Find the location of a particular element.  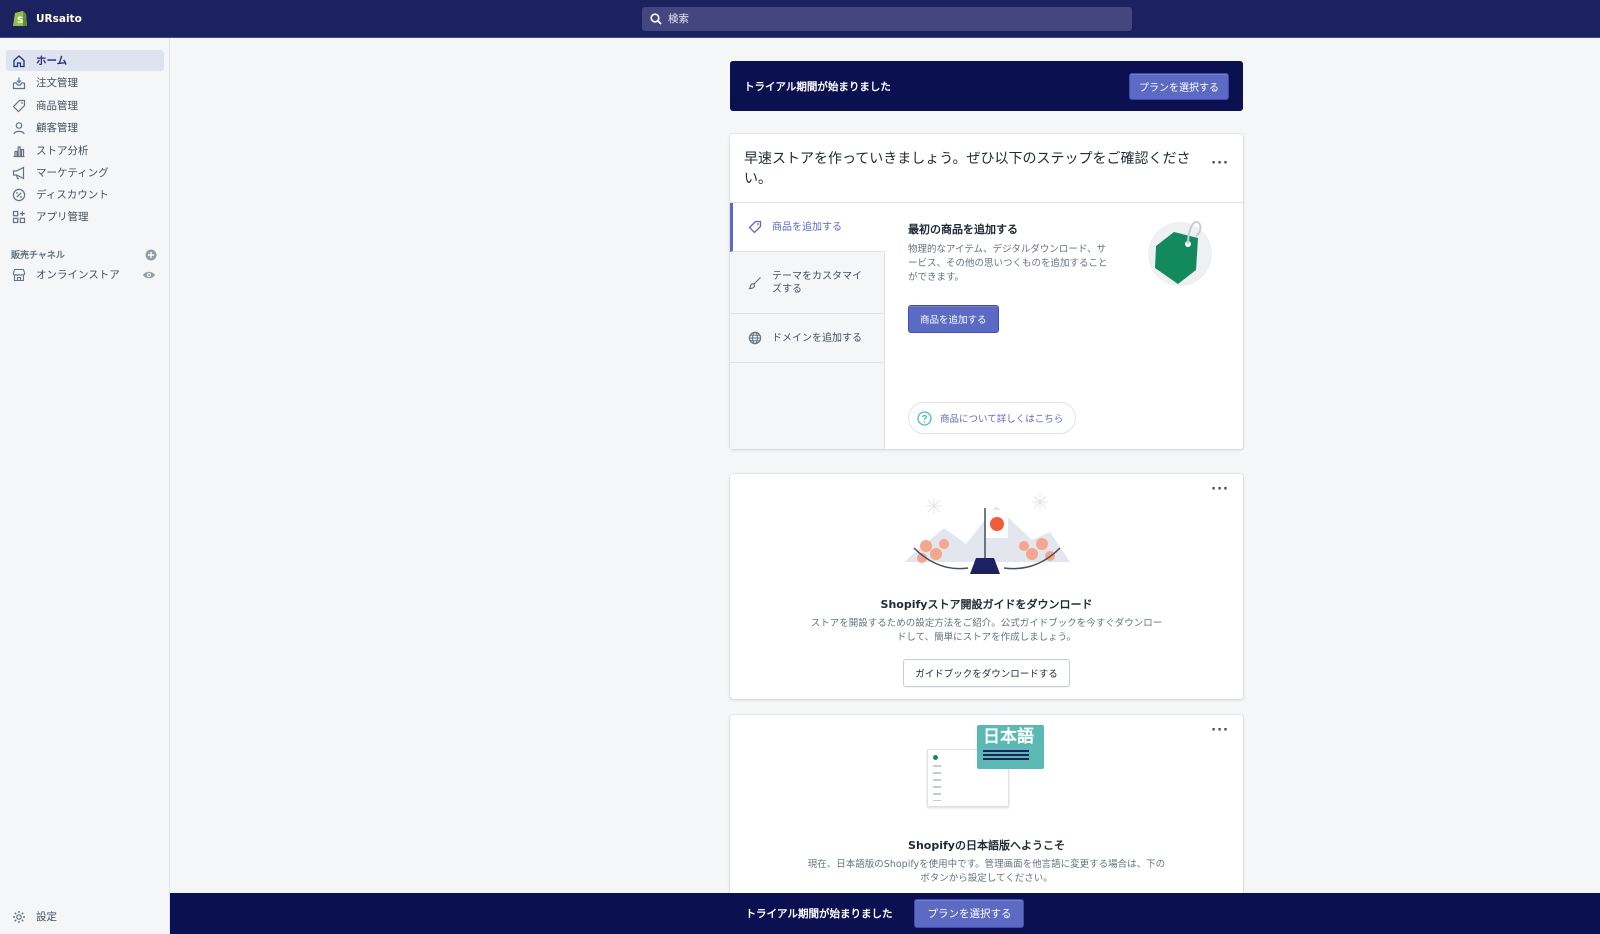

bar-chart-icon is located at coordinates (19, 151).